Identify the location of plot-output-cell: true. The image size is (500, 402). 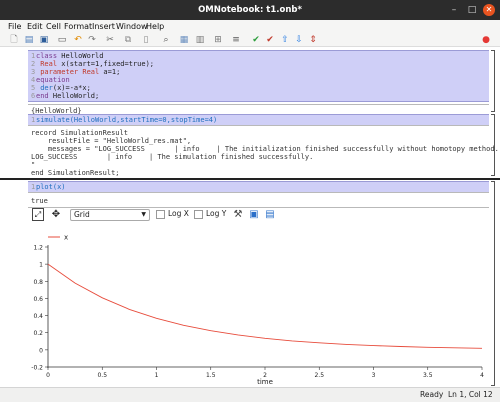
(258, 201).